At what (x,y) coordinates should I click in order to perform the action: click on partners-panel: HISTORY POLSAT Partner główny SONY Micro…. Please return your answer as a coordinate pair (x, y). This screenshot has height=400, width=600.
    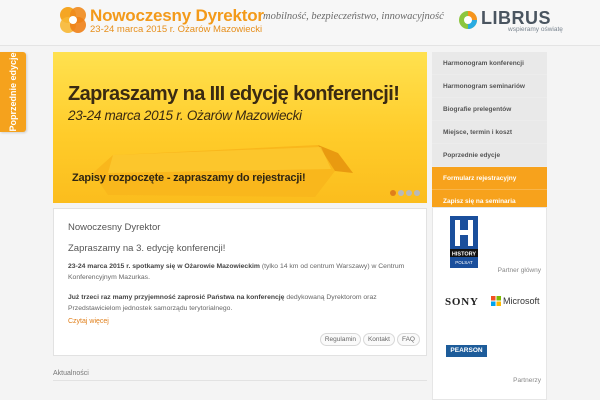
    Looking at the image, I should click on (489, 303).